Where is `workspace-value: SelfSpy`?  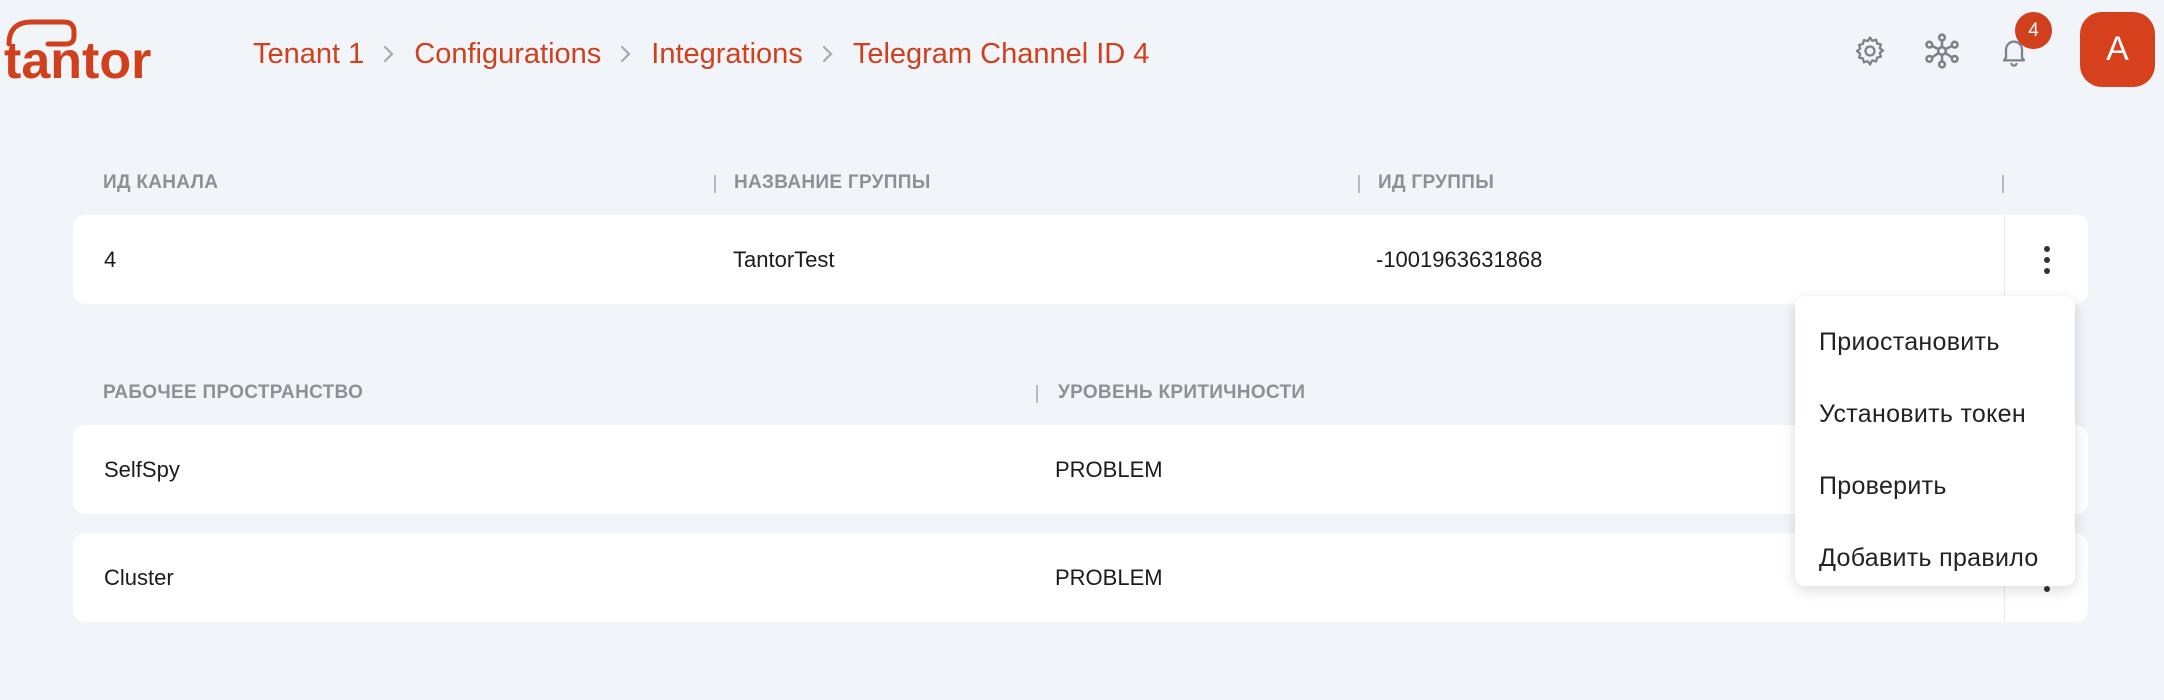 workspace-value: SelfSpy is located at coordinates (142, 469).